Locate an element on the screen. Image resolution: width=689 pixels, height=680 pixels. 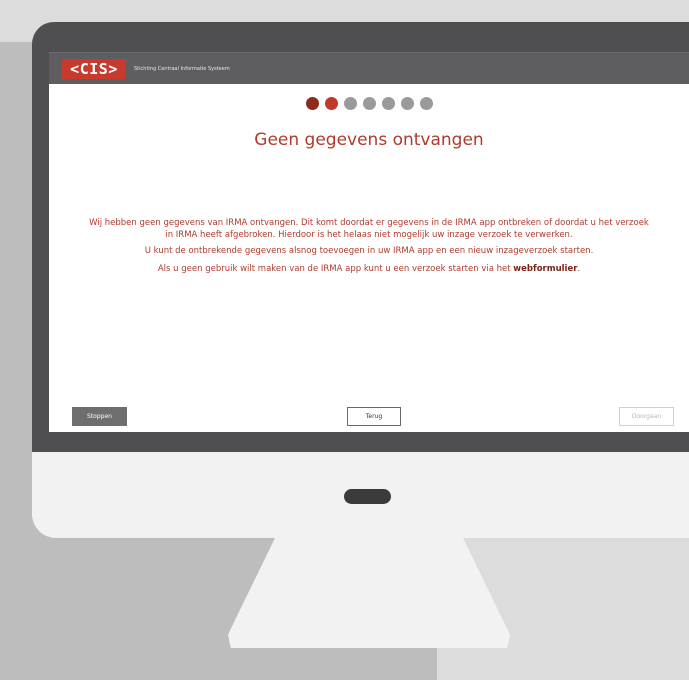
message-text: . is located at coordinates (579, 269).